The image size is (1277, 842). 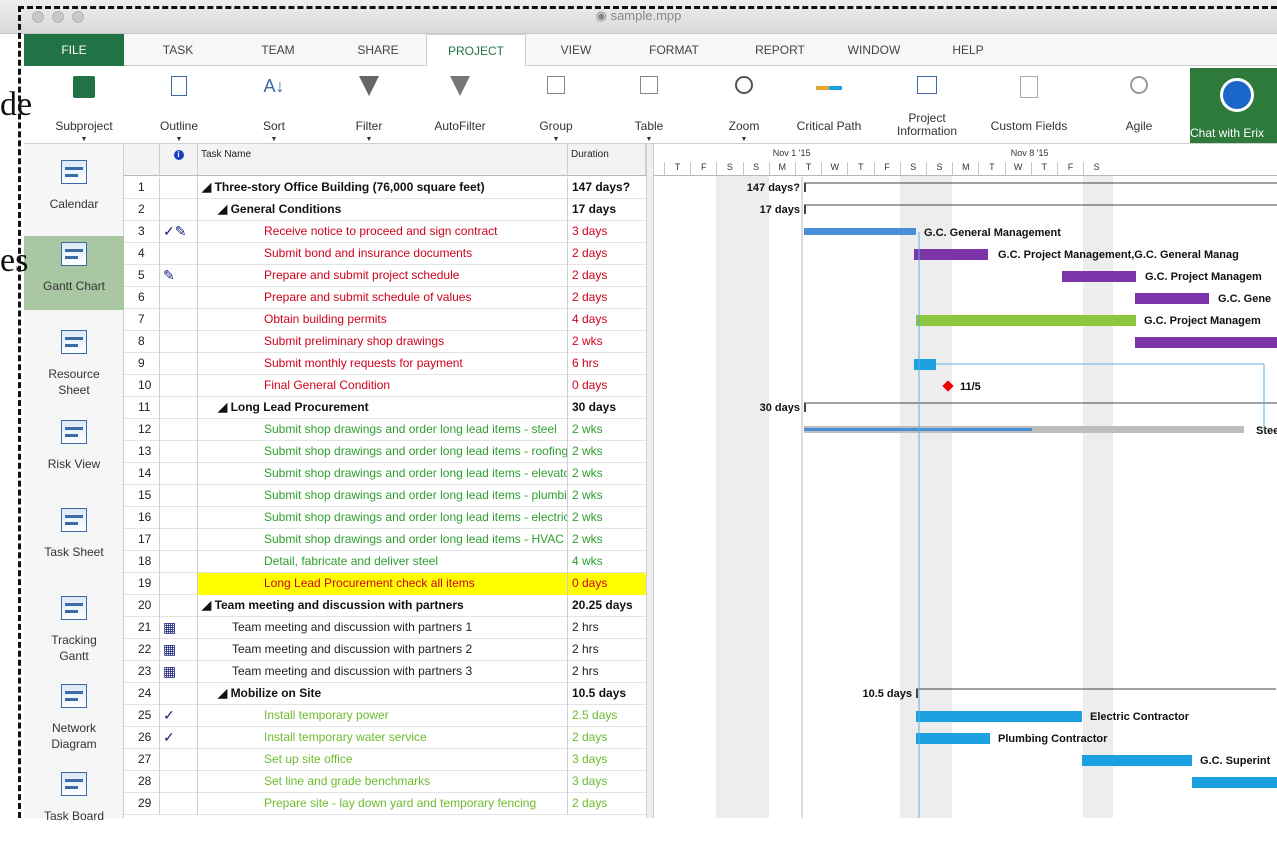 What do you see at coordinates (927, 105) in the screenshot?
I see `project-information-button: ProjectInformation` at bounding box center [927, 105].